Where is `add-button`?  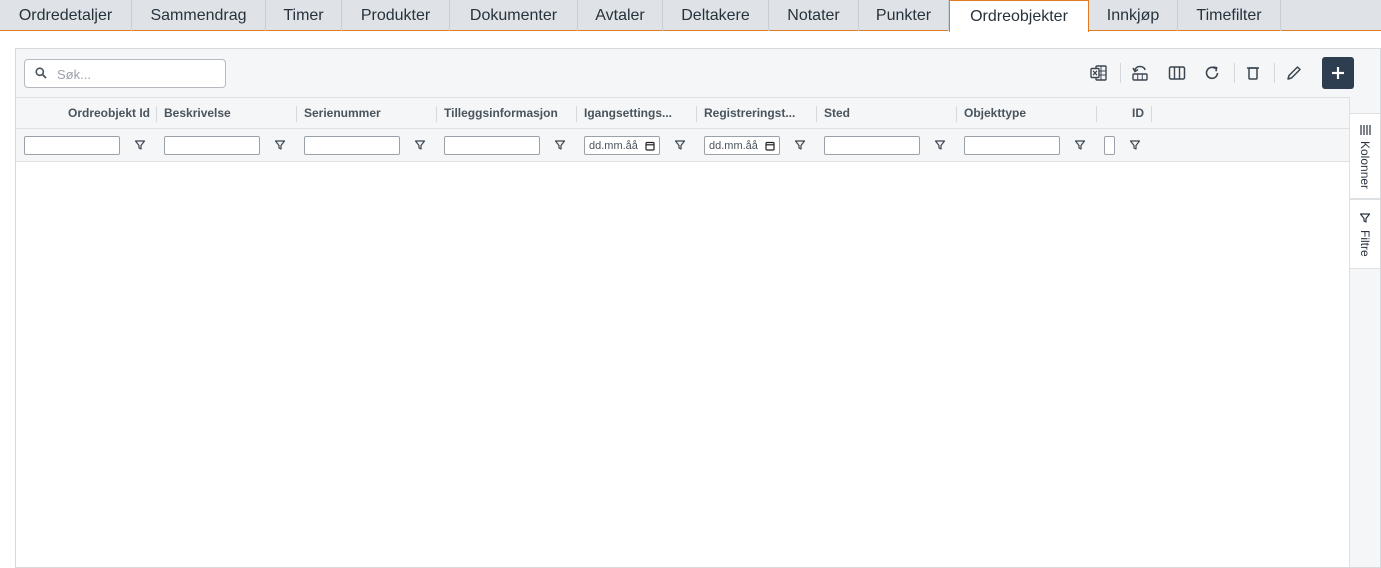
add-button is located at coordinates (1338, 73).